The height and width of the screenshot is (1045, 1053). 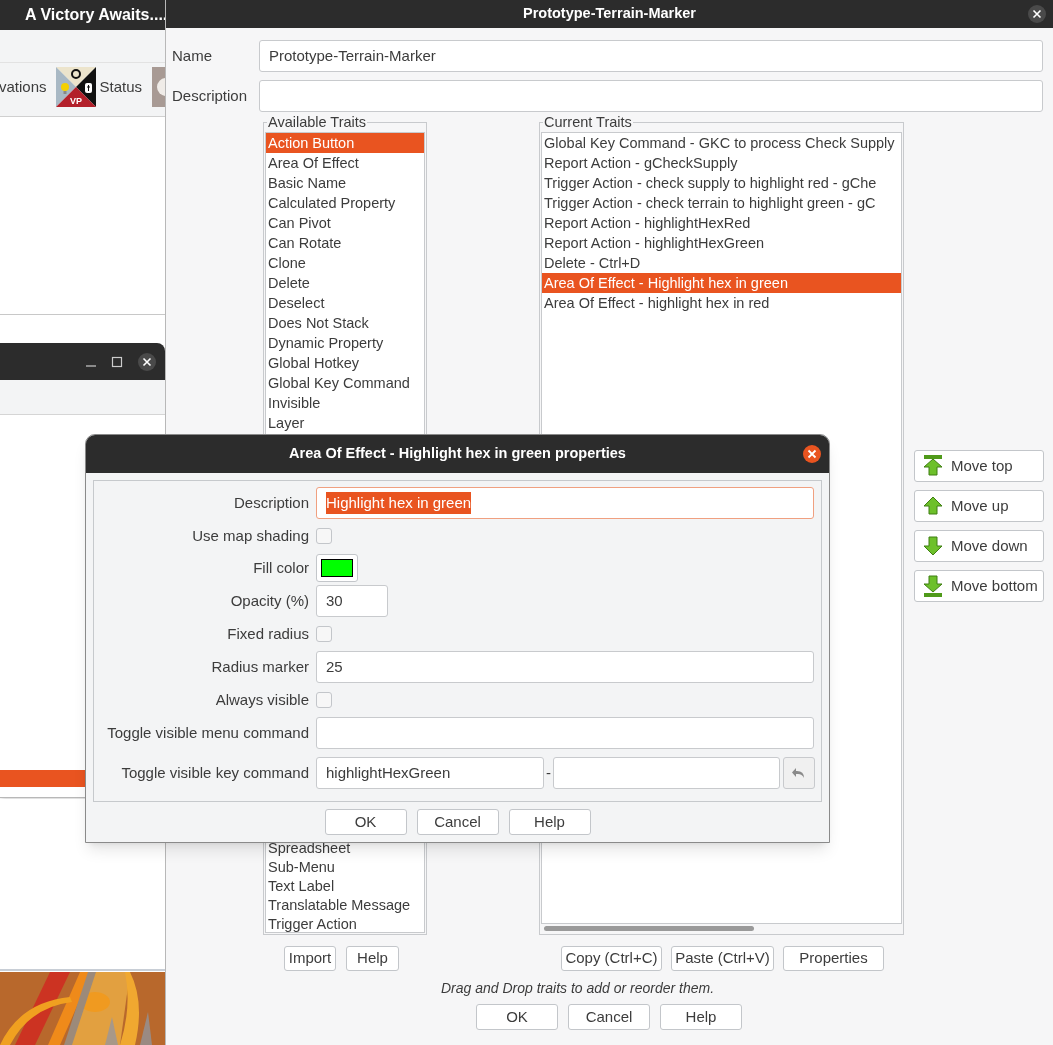 What do you see at coordinates (117, 361) in the screenshot?
I see `maximize-icon` at bounding box center [117, 361].